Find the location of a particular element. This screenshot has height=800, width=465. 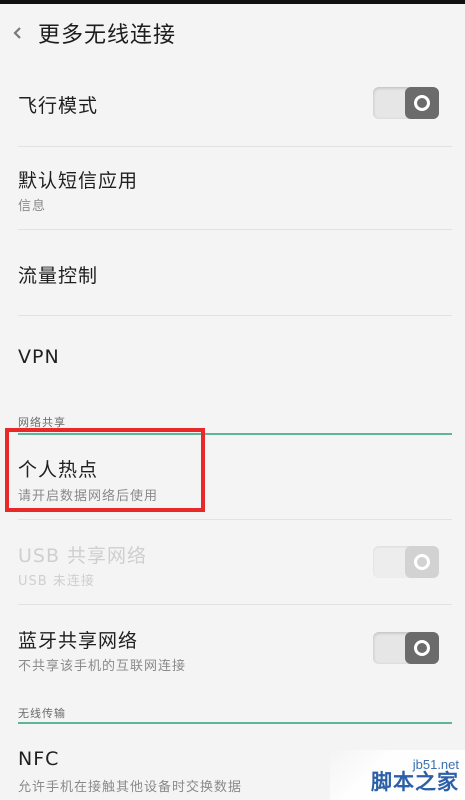

header: 更多无线连接 is located at coordinates (232, 33).